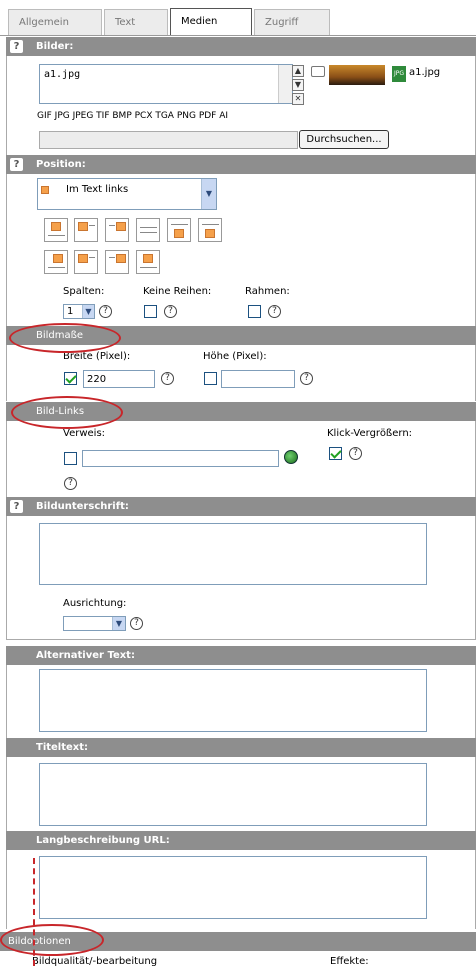 The height and width of the screenshot is (968, 476). What do you see at coordinates (241, 164) in the screenshot?
I see `section-header-position: ? Position:` at bounding box center [241, 164].